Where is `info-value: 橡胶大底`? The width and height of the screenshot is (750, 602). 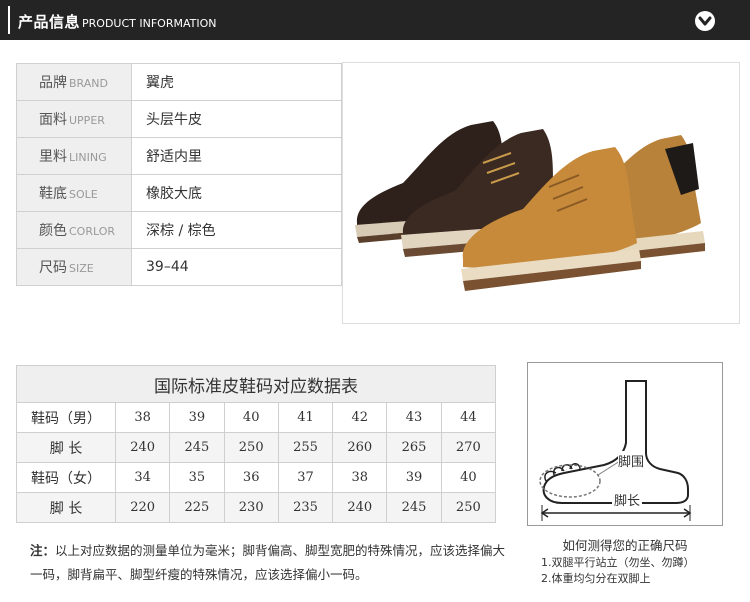
info-value: 橡胶大底 is located at coordinates (236, 193).